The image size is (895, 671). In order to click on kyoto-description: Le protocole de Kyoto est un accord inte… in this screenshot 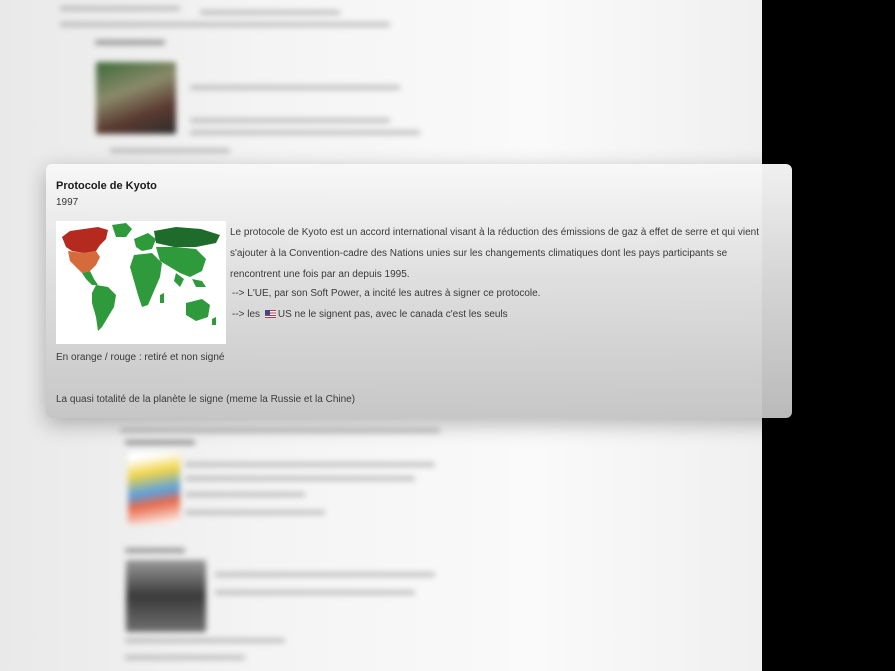, I will do `click(495, 253)`.